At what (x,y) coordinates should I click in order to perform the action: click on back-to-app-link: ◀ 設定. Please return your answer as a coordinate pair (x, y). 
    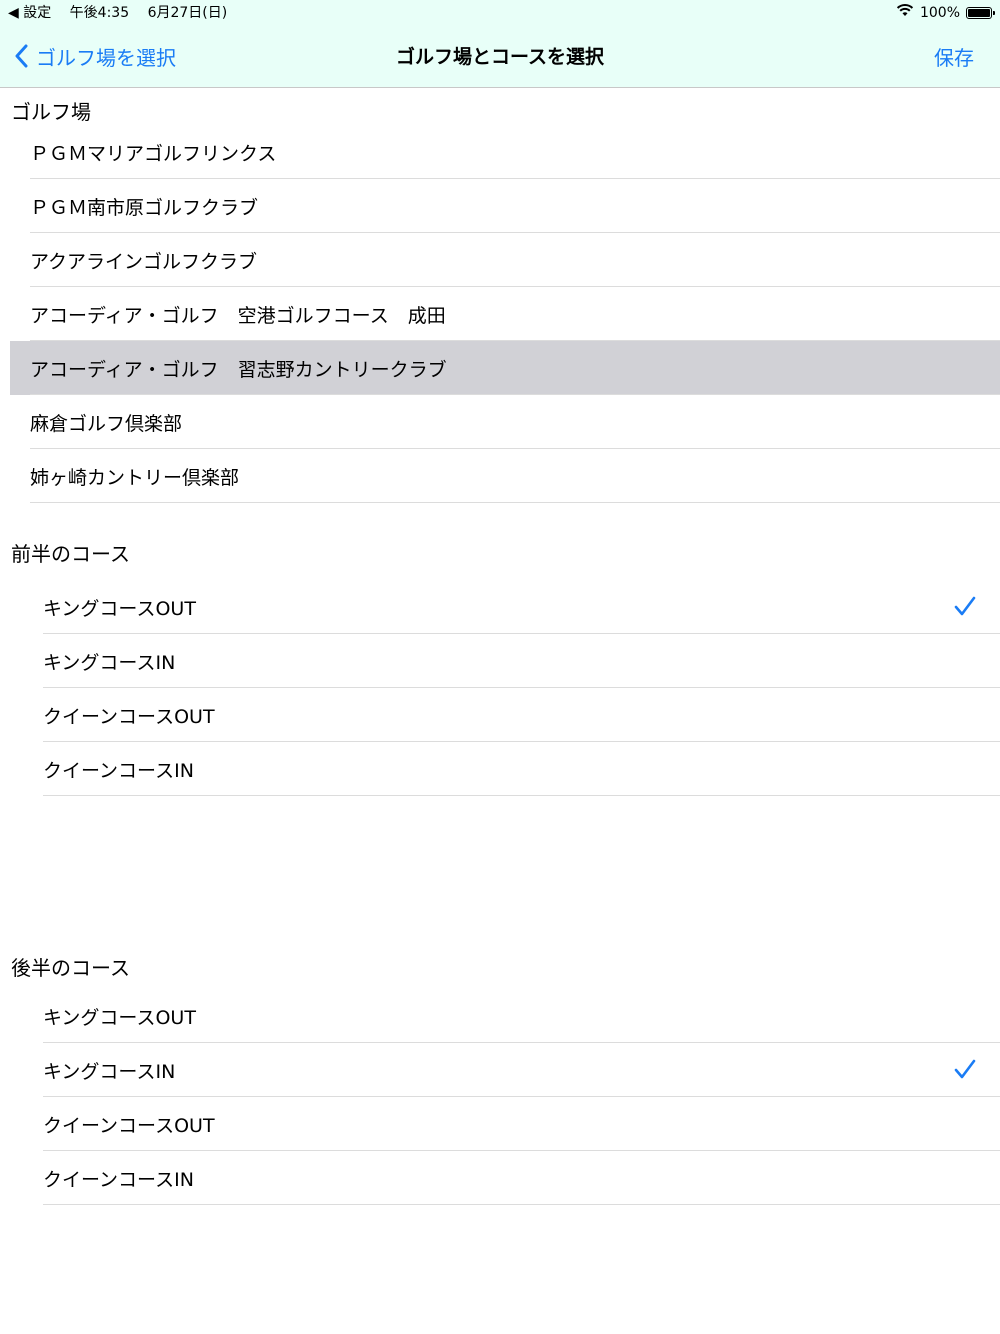
    Looking at the image, I should click on (29, 13).